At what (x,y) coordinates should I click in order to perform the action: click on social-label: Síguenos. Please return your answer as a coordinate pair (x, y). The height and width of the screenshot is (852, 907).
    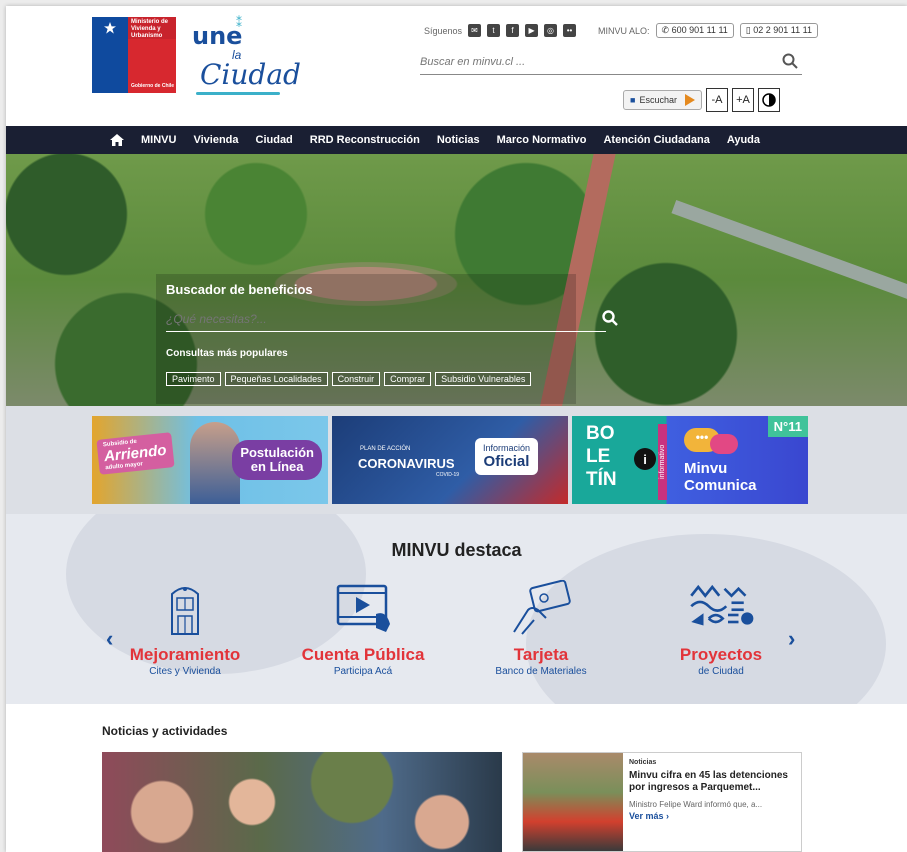
    Looking at the image, I should click on (443, 30).